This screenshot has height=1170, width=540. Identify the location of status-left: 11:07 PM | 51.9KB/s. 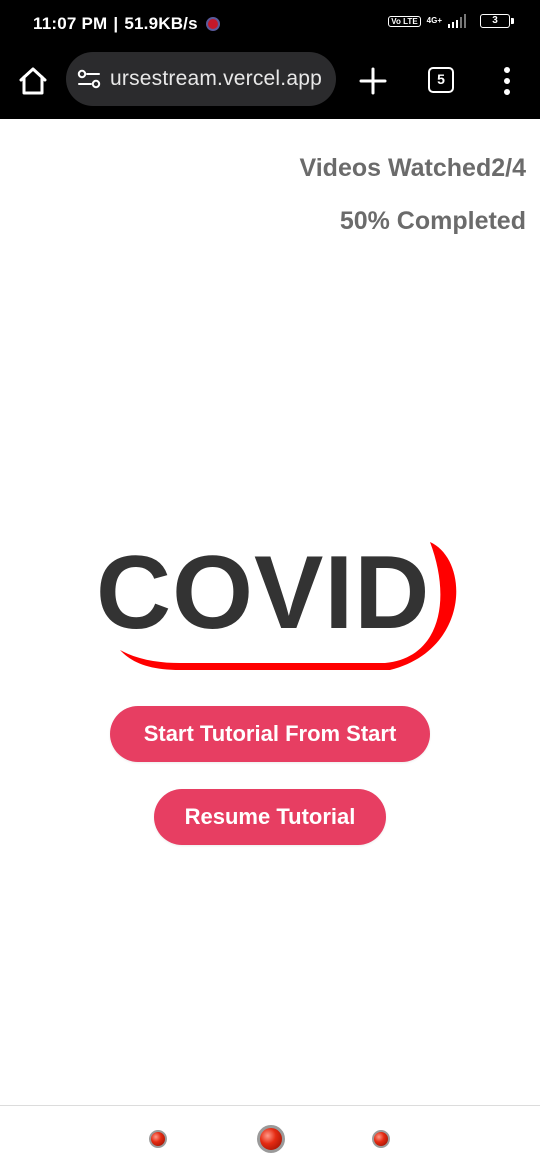
(126, 24).